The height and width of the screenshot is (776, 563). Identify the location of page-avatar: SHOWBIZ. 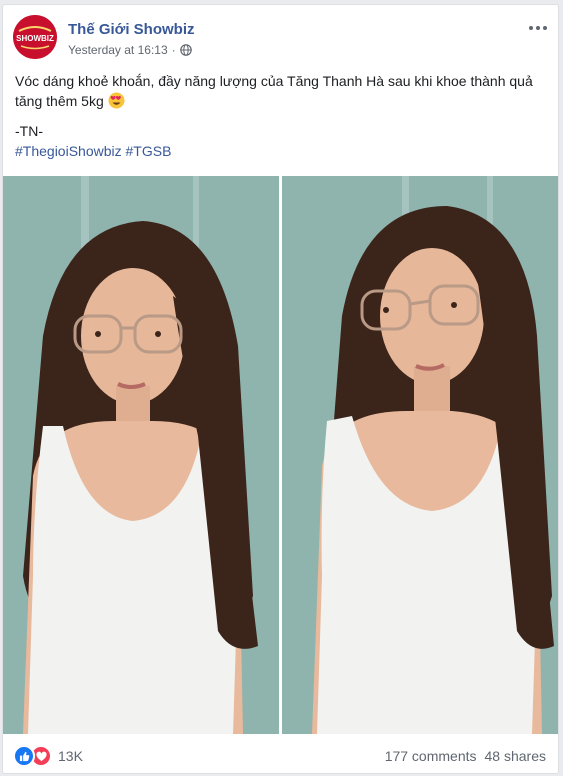
(35, 37).